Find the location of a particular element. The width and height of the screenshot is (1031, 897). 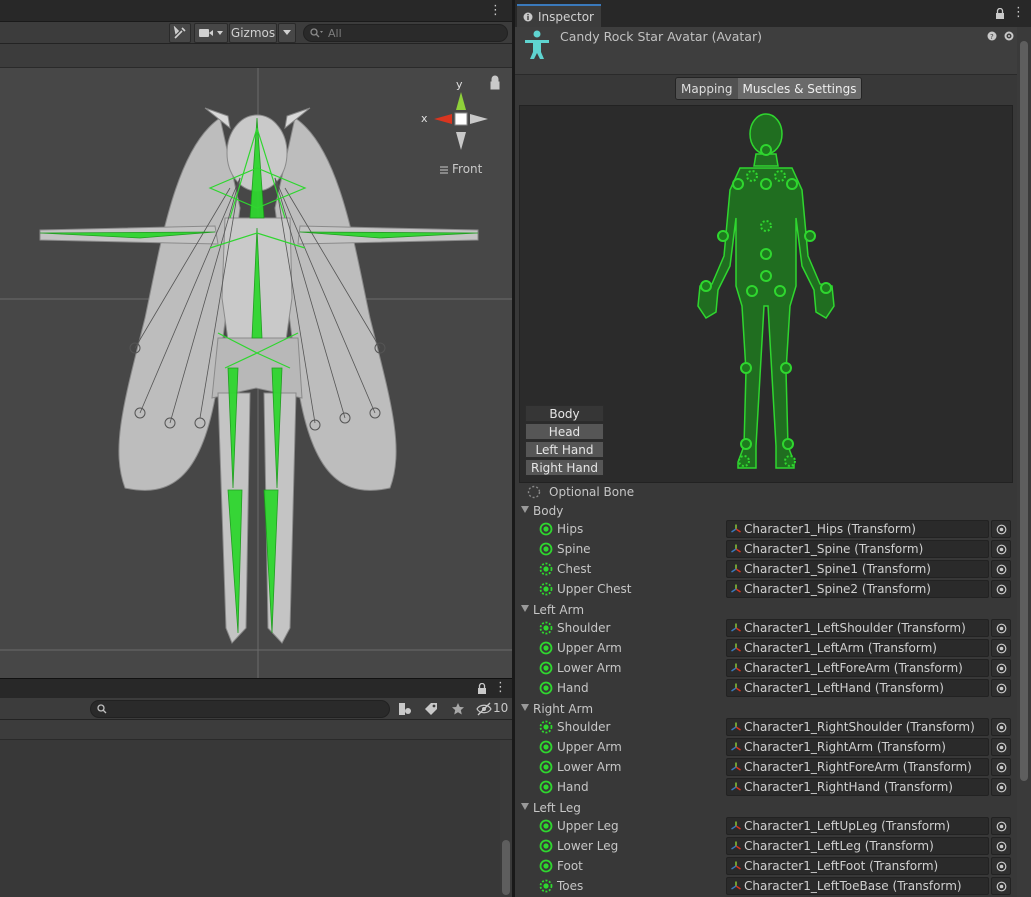

label-tag-icon is located at coordinates (431, 709).